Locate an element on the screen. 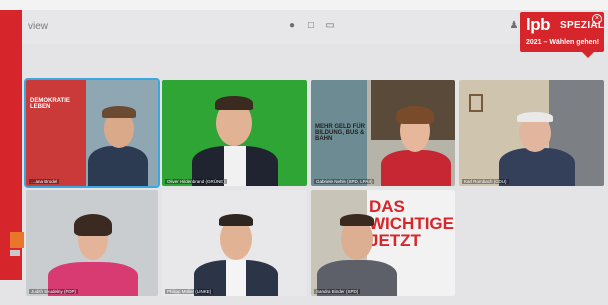 This screenshot has height=305, width=608. participant-name: …ana Brodel is located at coordinates (44, 181).